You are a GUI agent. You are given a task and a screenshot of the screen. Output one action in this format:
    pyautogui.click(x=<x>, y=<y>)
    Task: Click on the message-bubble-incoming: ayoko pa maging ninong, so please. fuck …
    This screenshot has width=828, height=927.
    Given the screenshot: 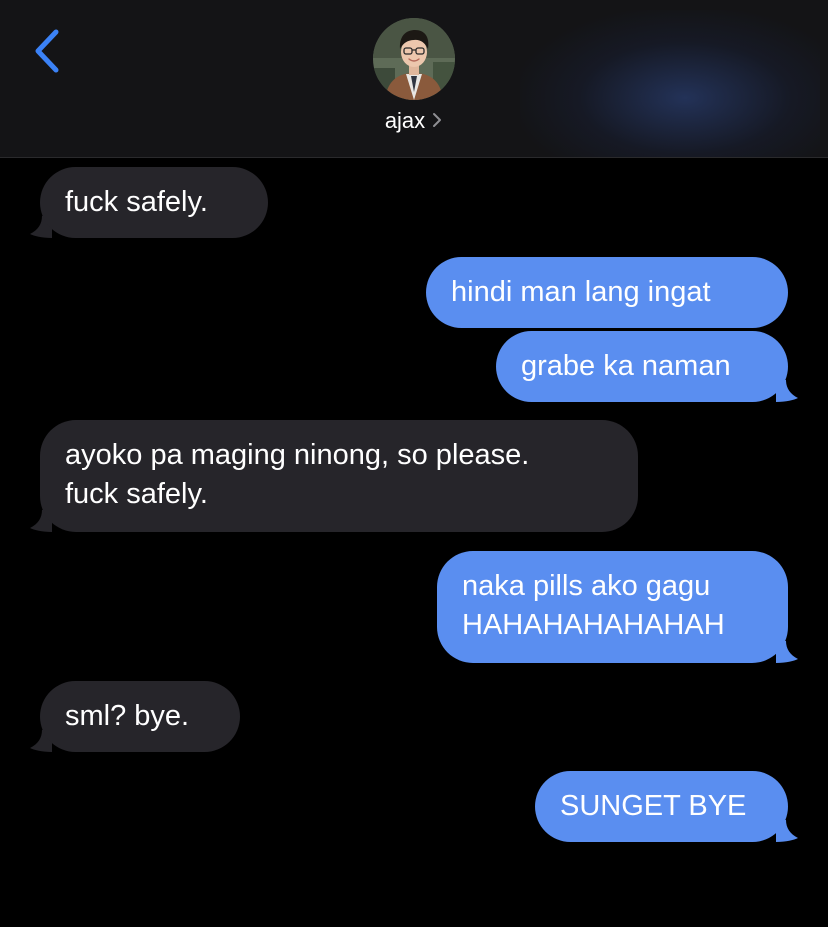 What is the action you would take?
    pyautogui.click(x=339, y=476)
    